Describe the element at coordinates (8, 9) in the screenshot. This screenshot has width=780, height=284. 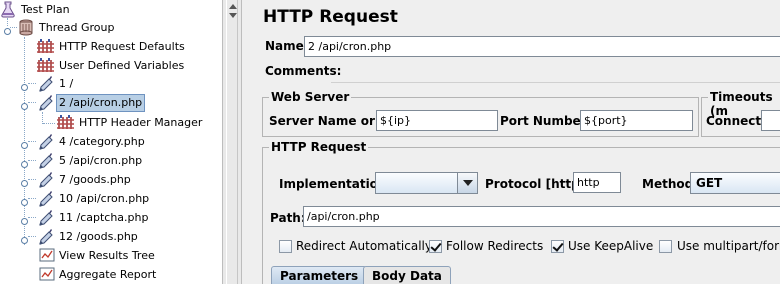
I see `test-plan-icon` at that location.